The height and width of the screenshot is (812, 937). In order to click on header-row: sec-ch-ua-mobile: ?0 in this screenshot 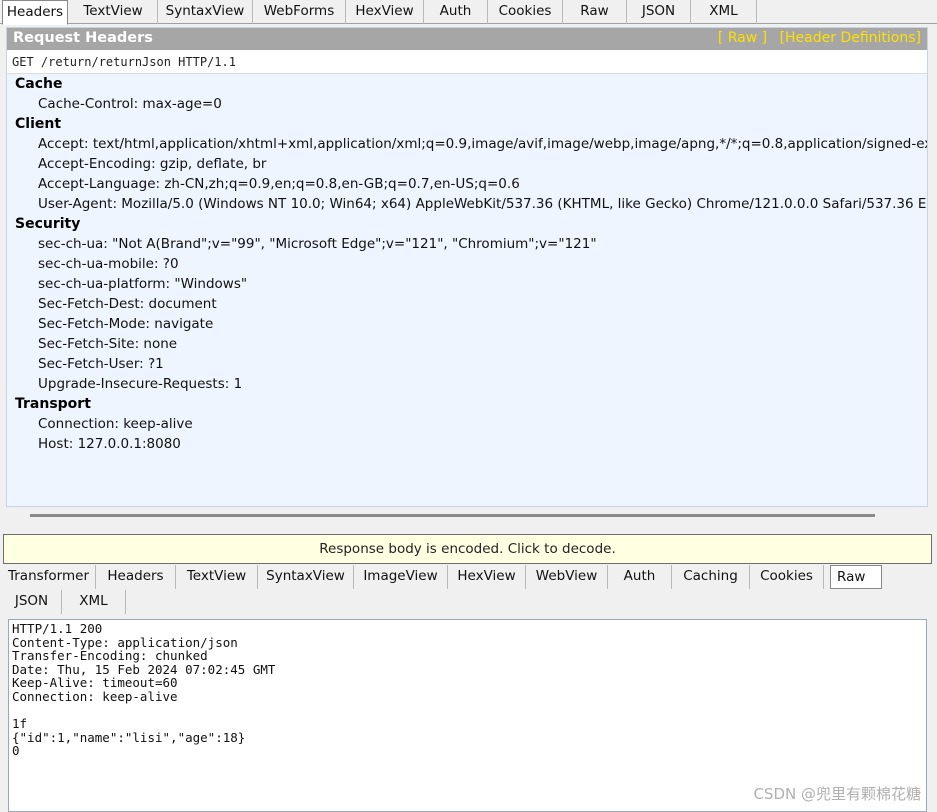, I will do `click(467, 264)`.